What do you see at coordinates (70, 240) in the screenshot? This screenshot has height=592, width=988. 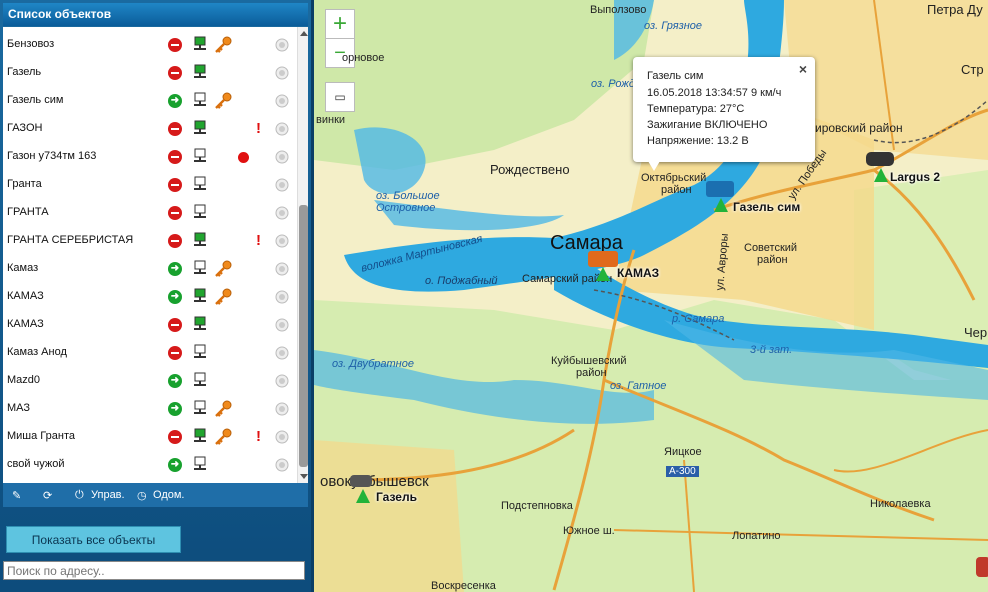 I see `object-name: ГРАНТА СЕРЕБРИСТАЯ` at bounding box center [70, 240].